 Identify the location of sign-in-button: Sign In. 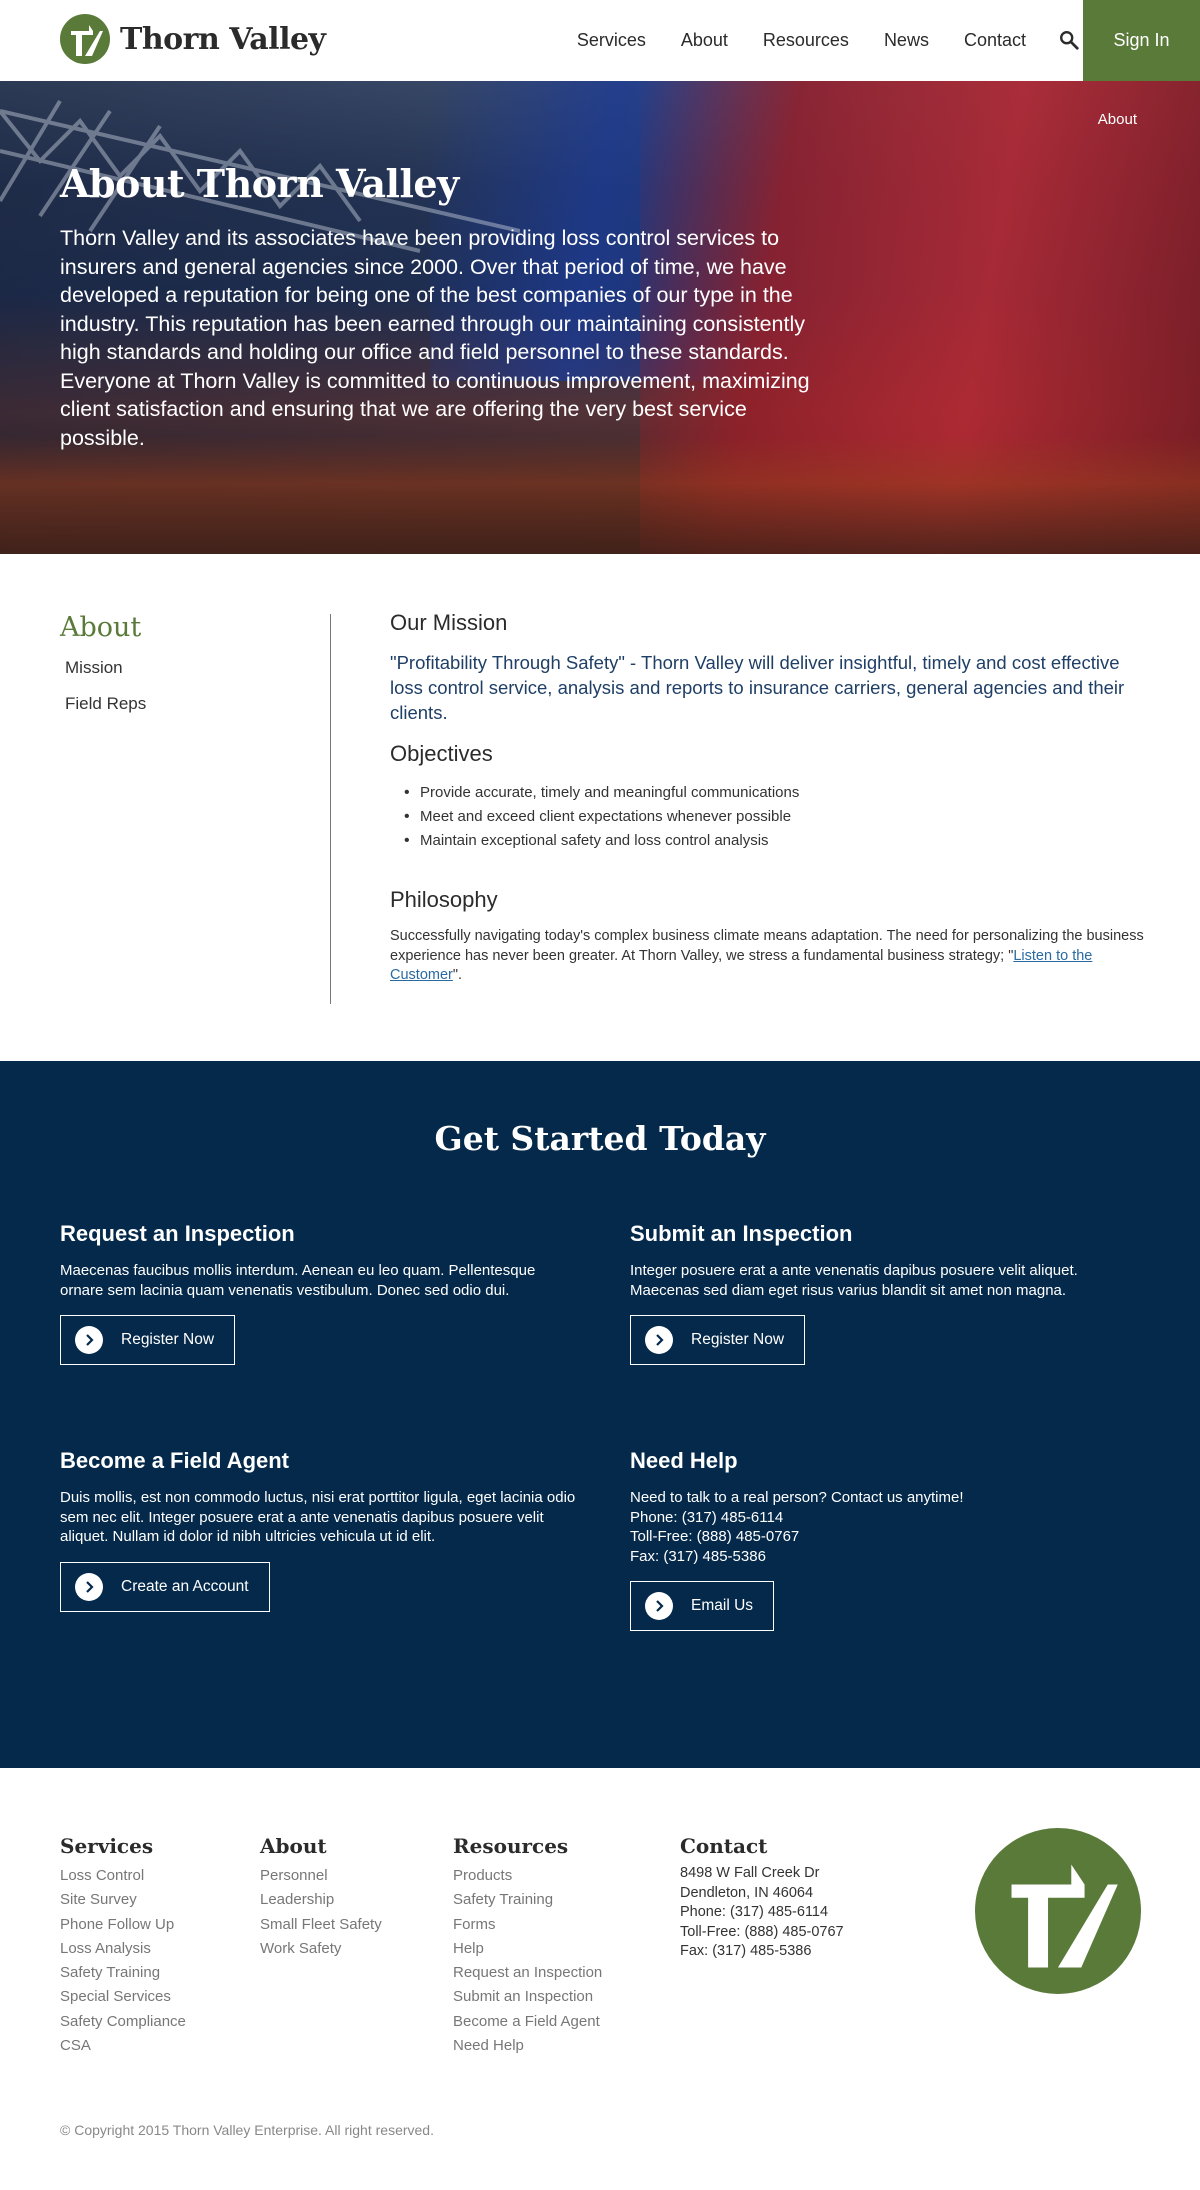
(1141, 40).